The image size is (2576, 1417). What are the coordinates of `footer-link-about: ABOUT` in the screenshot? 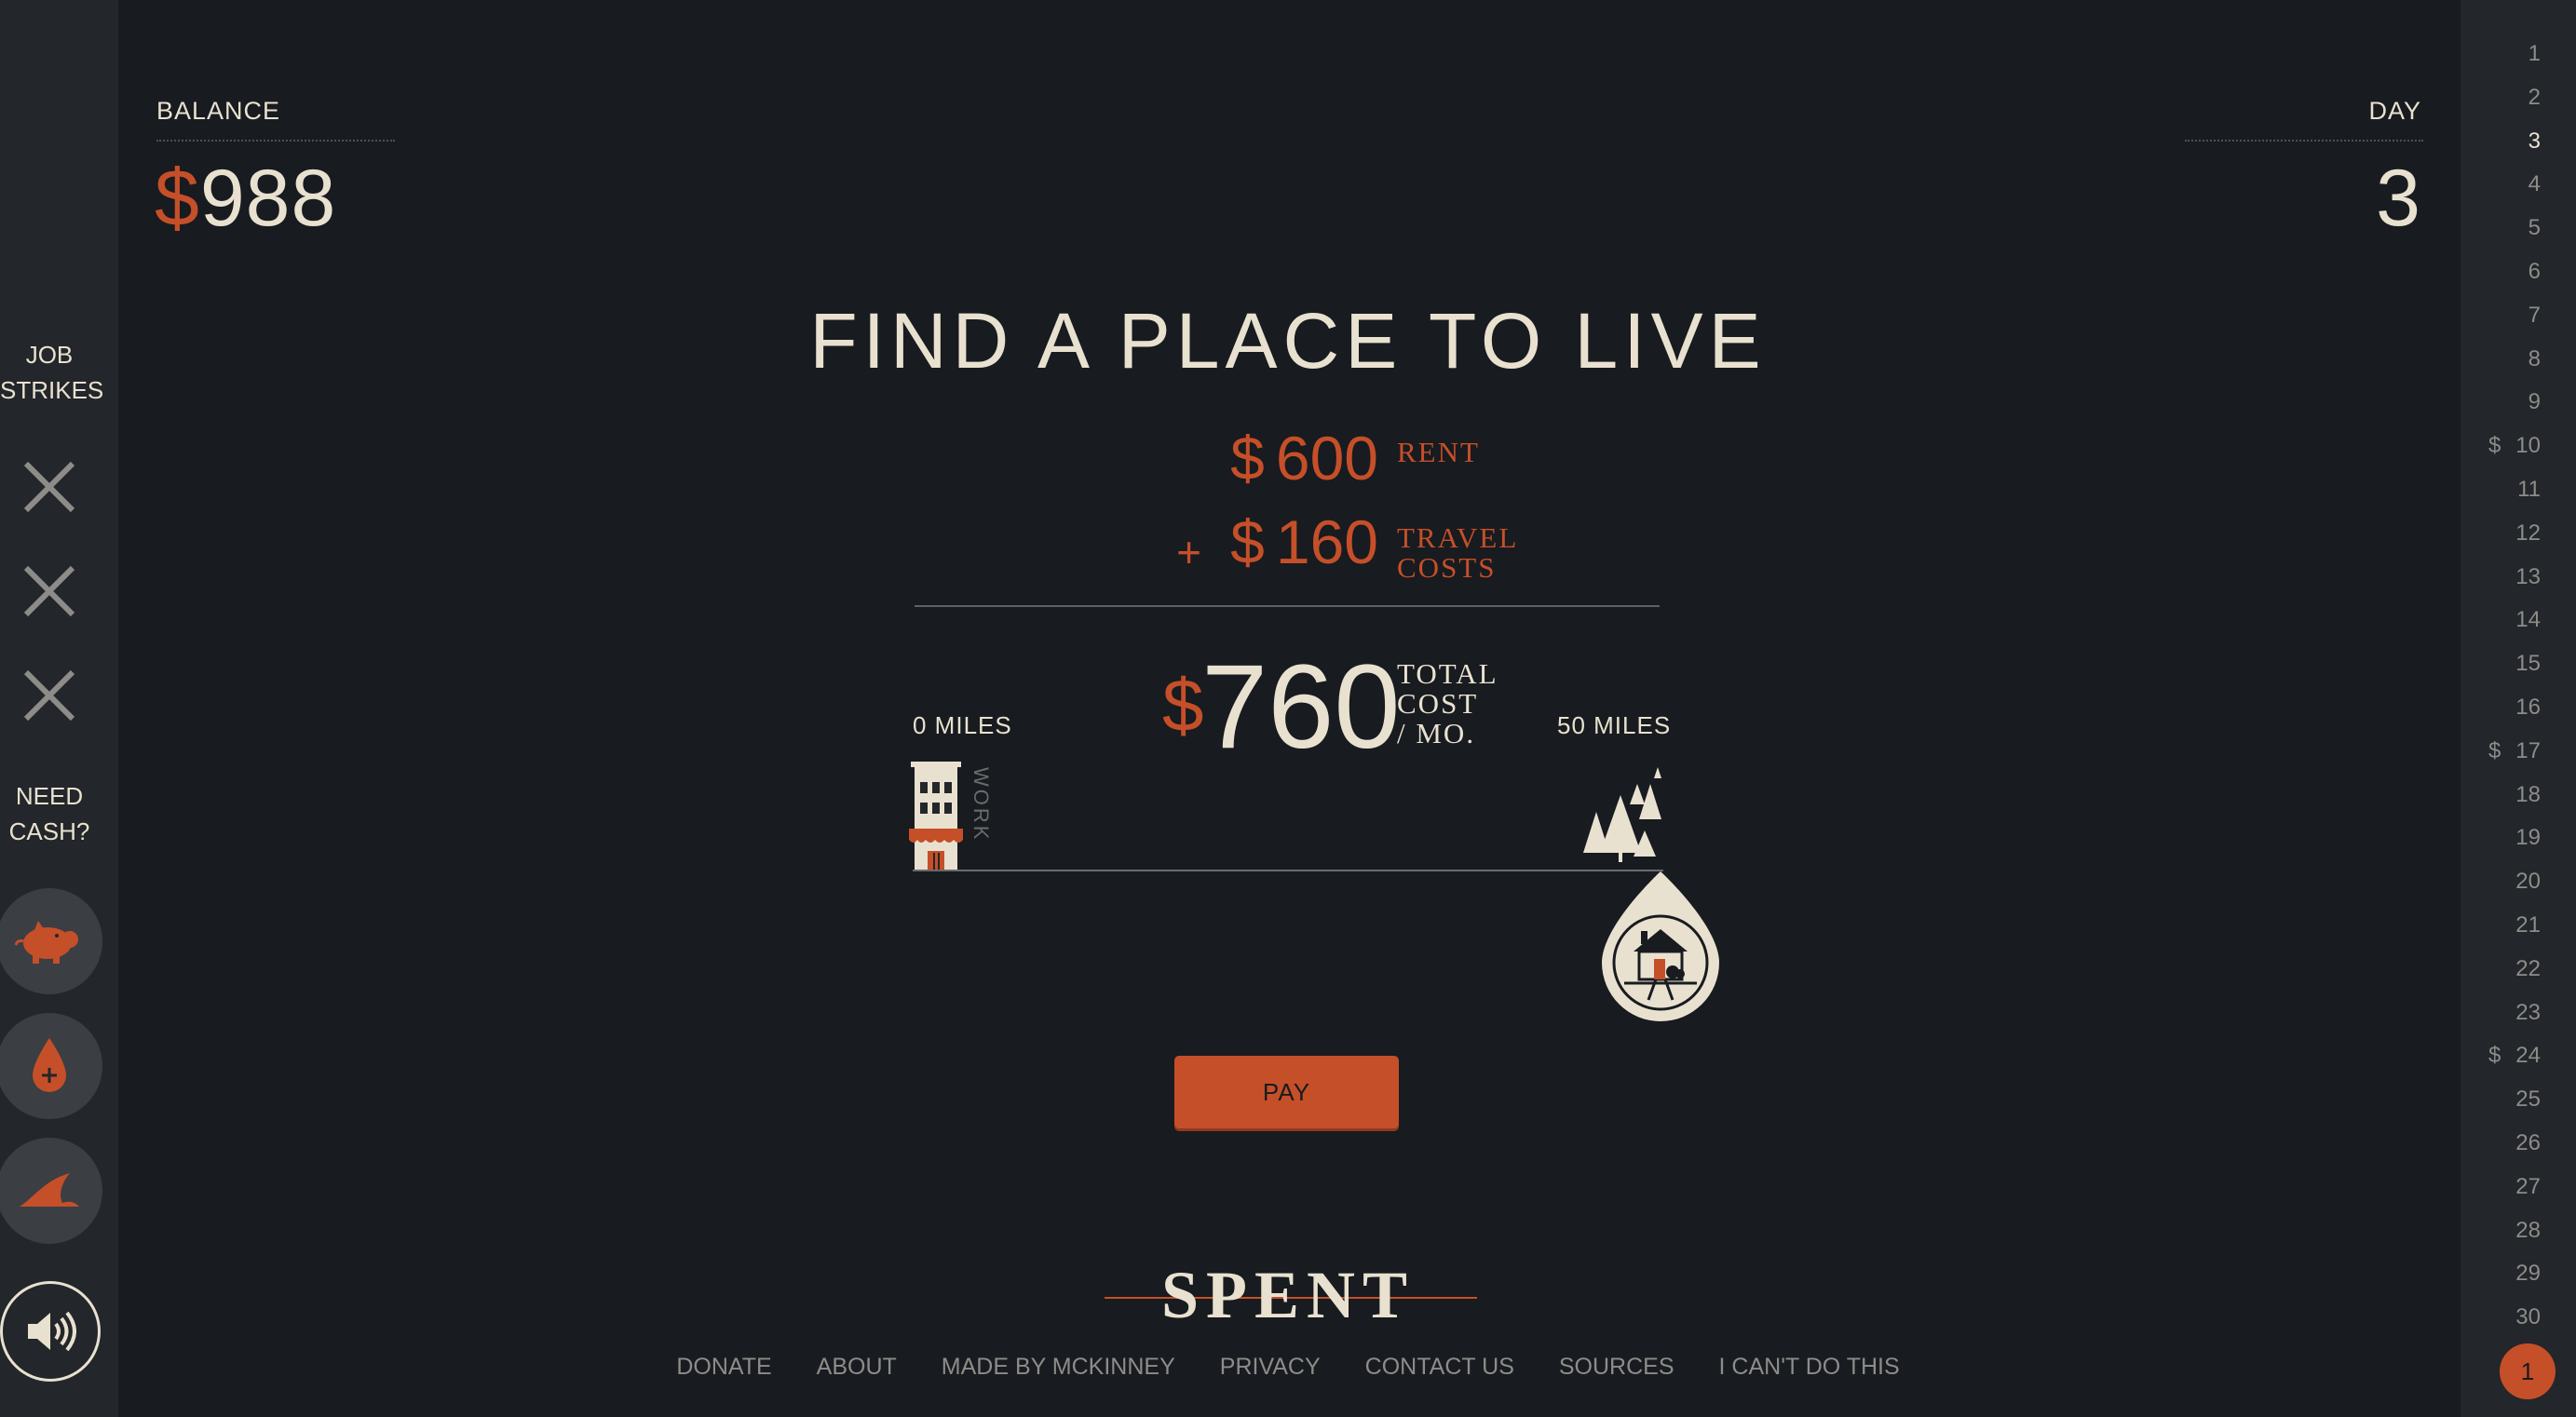 It's located at (857, 1367).